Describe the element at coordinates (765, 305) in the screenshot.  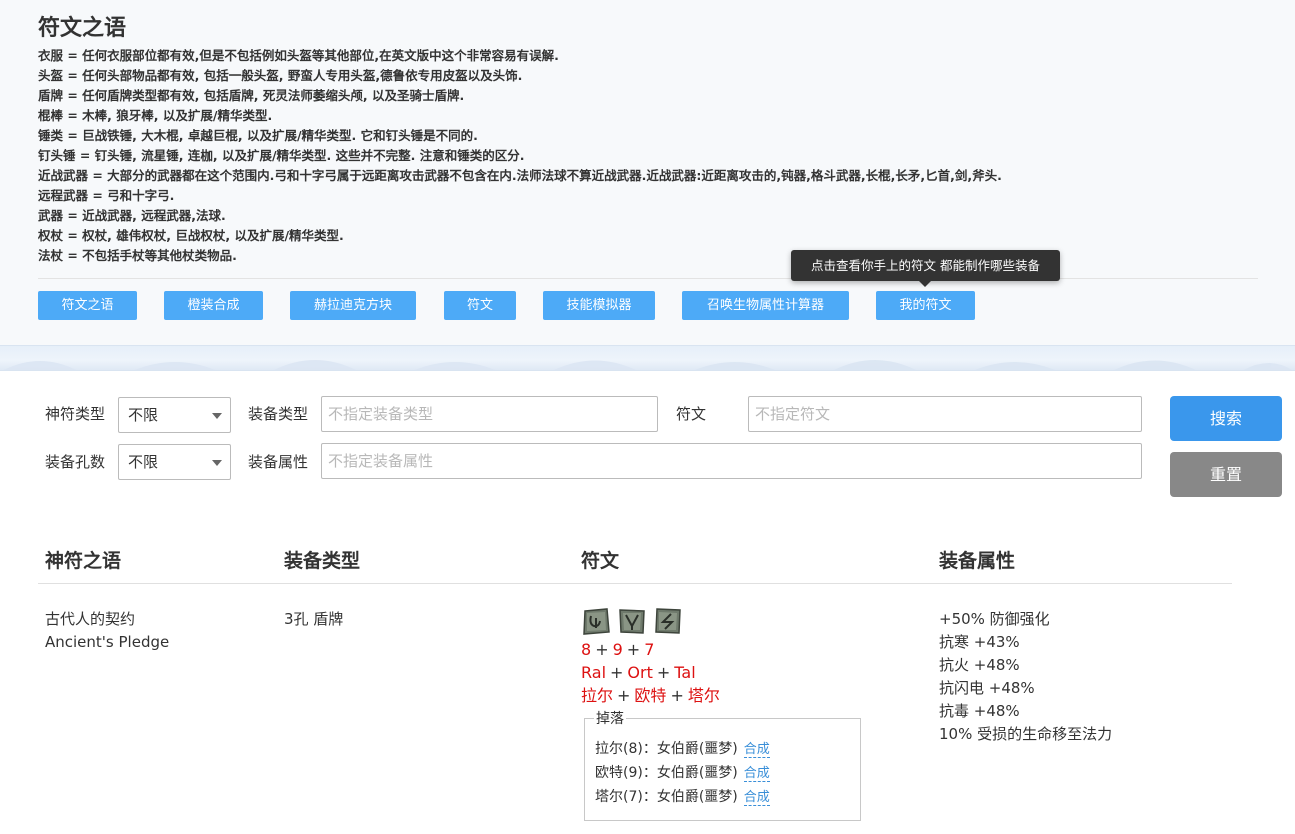
I see `nav-button-summon-calculator: 召唤生物属性计算器` at that location.